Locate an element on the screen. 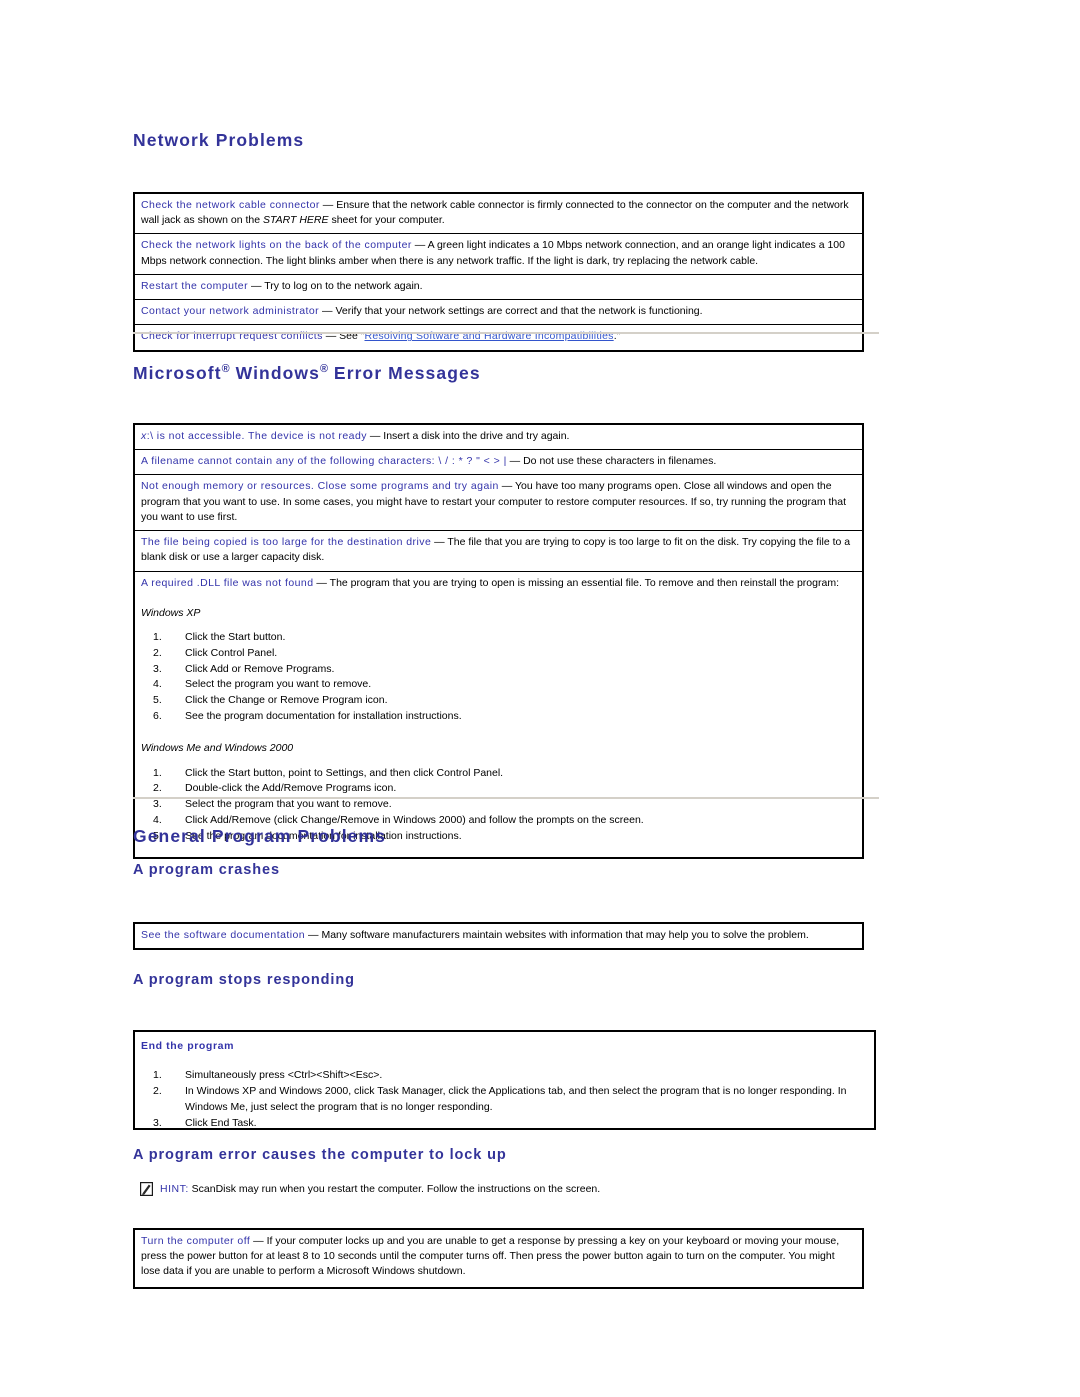  heading-windows-error-messages: Microsoft® Windows® Error Messages is located at coordinates (307, 373).